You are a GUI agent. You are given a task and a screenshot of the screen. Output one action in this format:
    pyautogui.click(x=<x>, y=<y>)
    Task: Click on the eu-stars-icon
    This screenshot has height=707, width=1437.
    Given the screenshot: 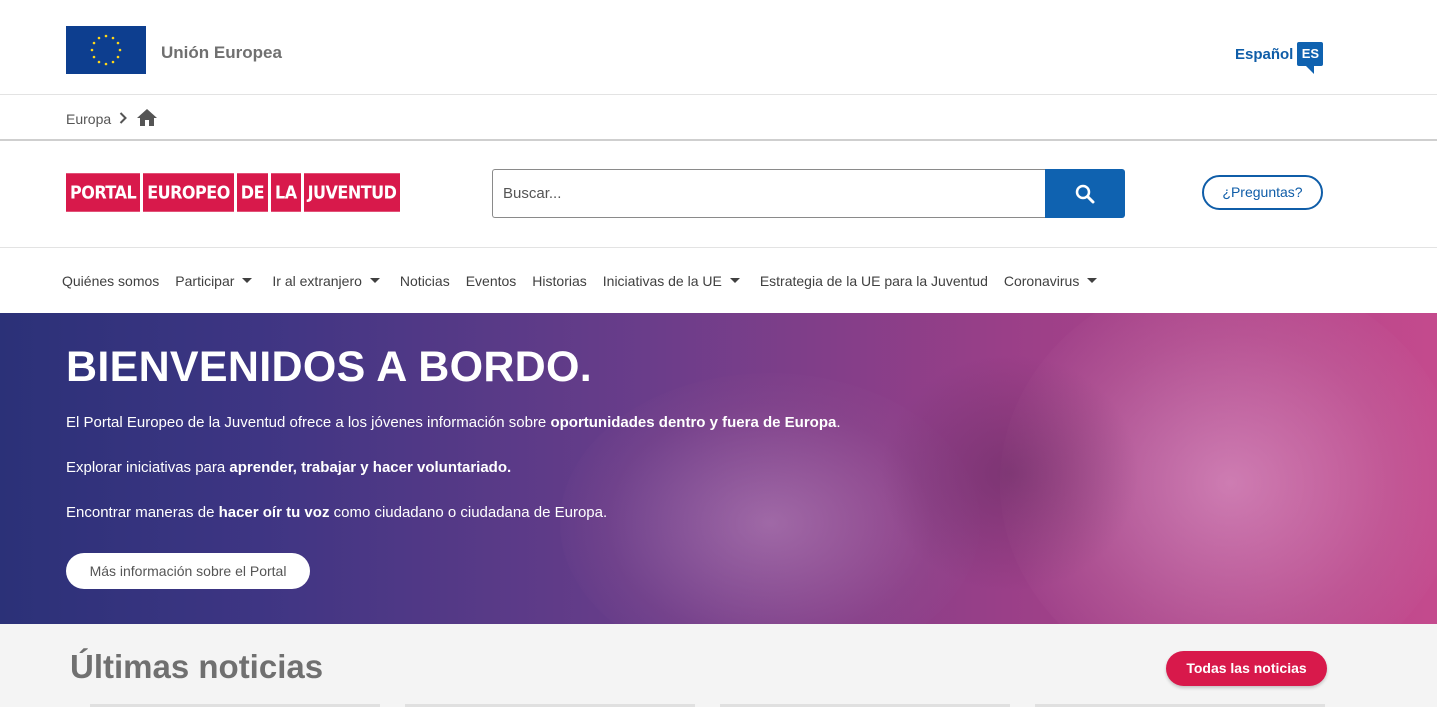 What is the action you would take?
    pyautogui.click(x=106, y=50)
    